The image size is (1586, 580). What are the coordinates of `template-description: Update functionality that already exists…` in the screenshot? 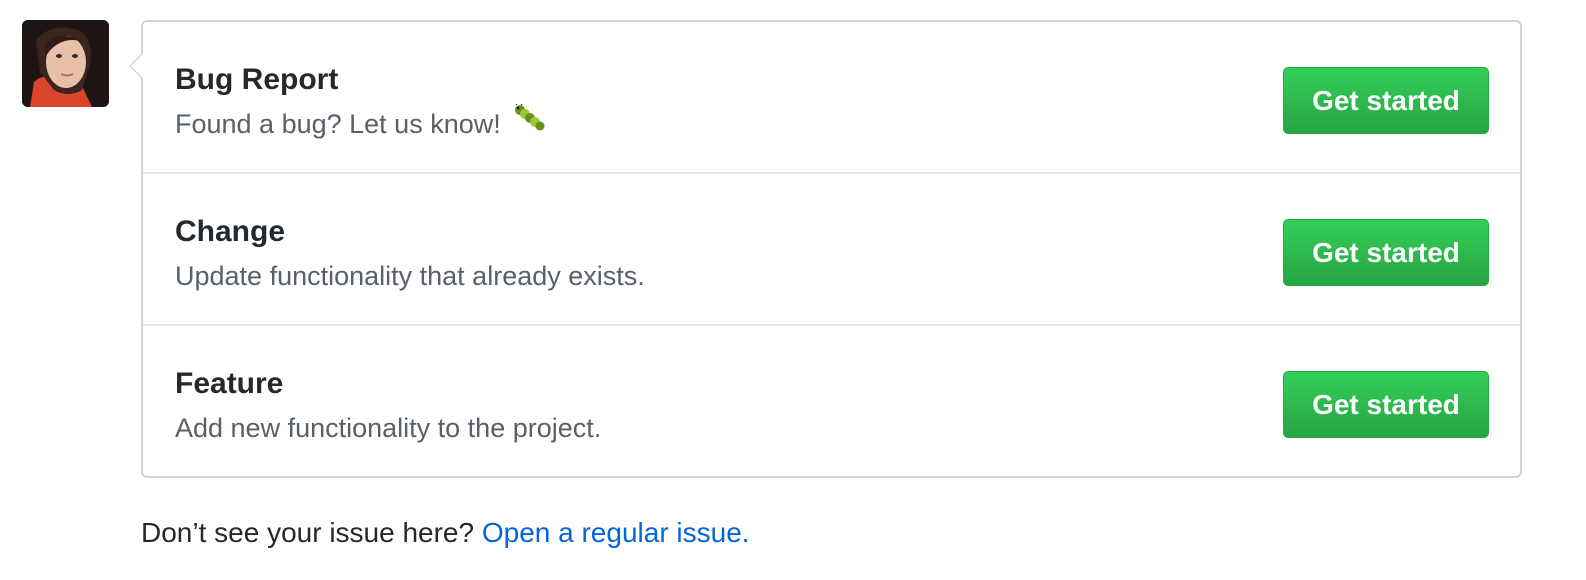 It's located at (410, 276).